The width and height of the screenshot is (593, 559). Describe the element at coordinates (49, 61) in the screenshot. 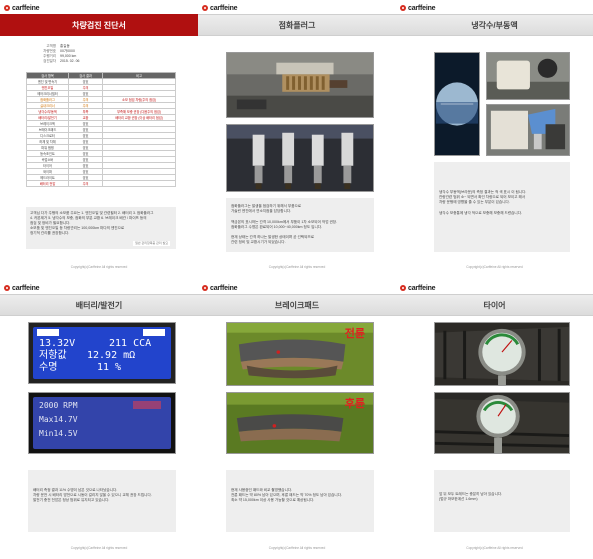

I see `info-label: 검진일자` at that location.